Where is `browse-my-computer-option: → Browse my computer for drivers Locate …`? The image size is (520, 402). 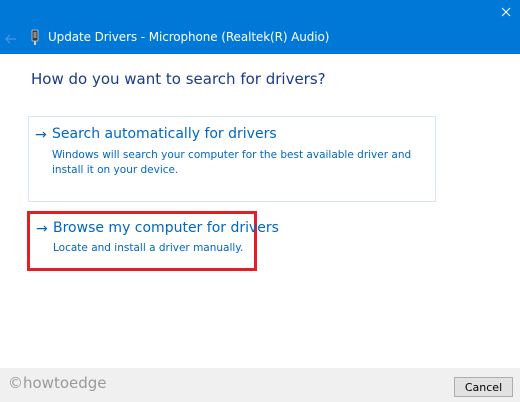 browse-my-computer-option: → Browse my computer for drivers Locate … is located at coordinates (153, 241).